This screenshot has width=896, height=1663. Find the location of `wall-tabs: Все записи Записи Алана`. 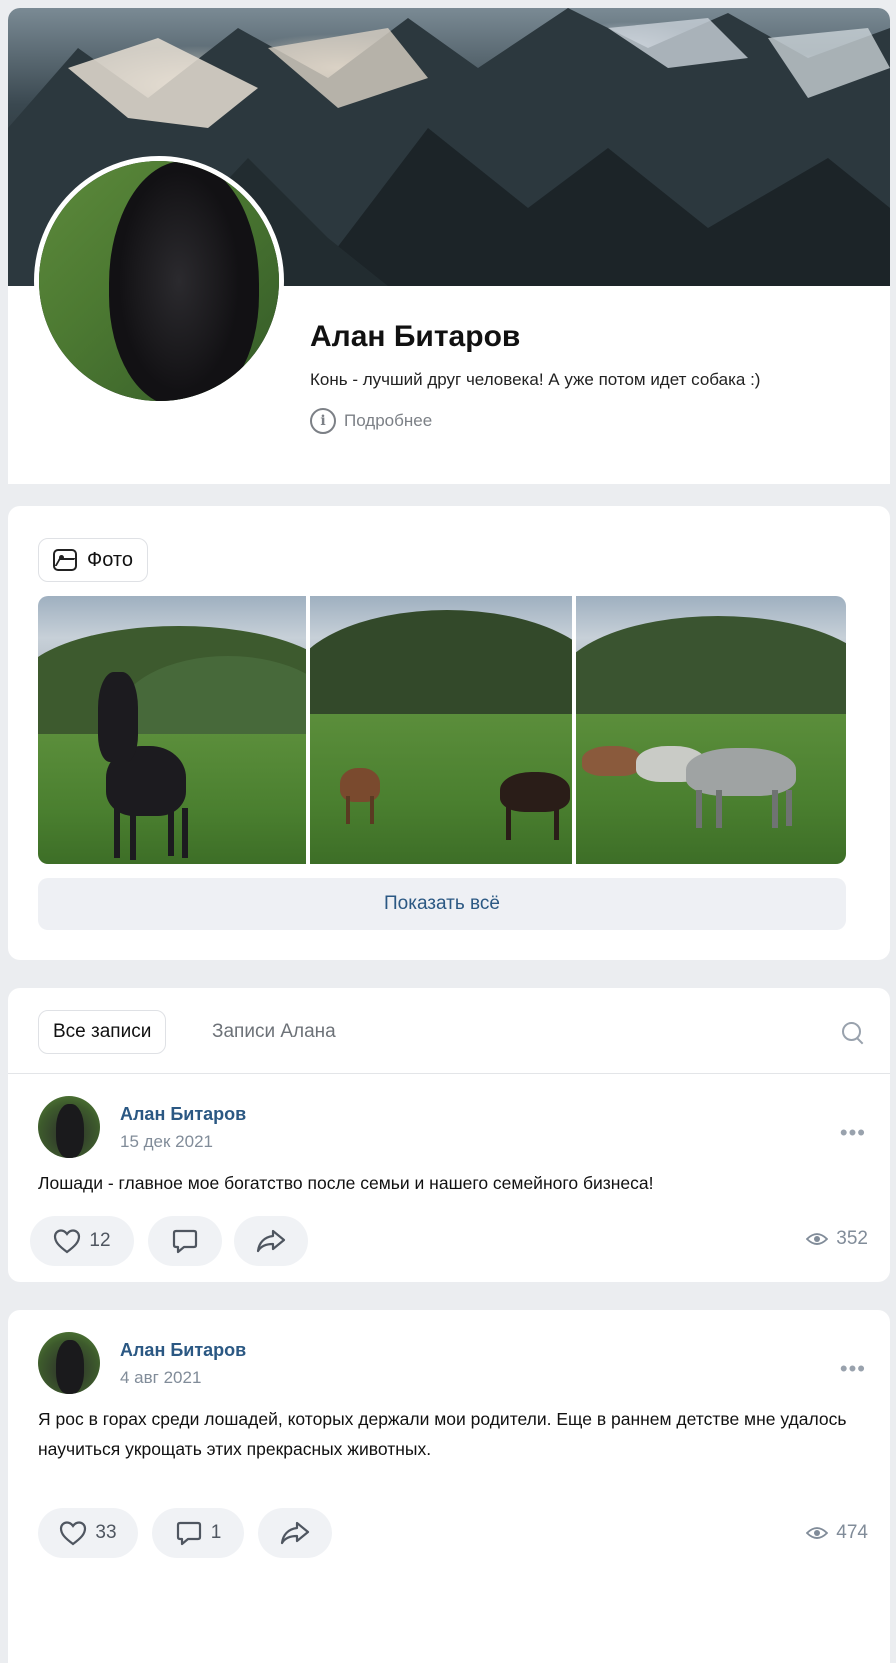

wall-tabs: Все записи Записи Алана is located at coordinates (449, 1031).